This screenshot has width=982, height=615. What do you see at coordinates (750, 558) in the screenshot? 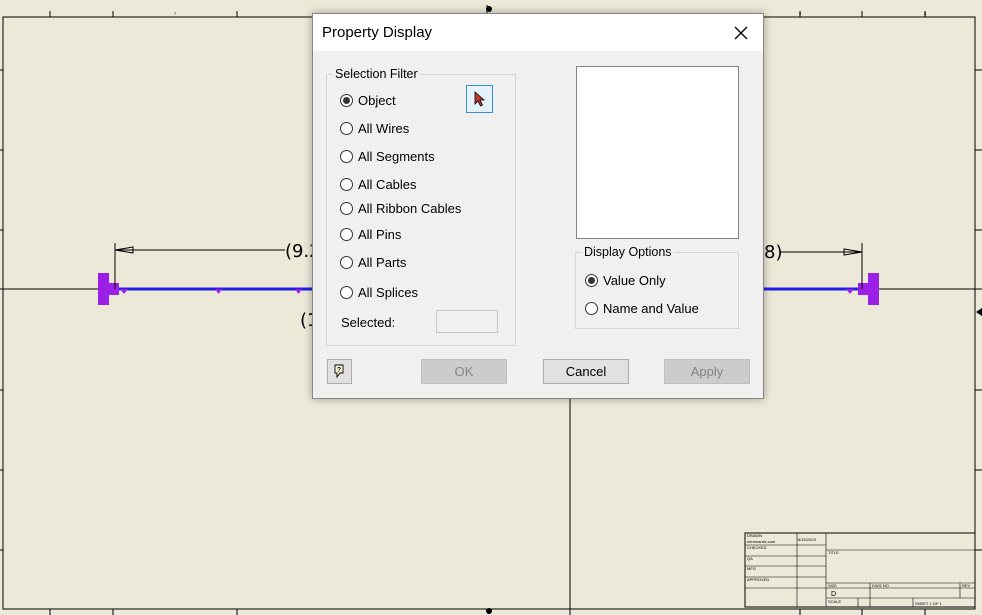
I see `title-block-qa-label: QA` at bounding box center [750, 558].